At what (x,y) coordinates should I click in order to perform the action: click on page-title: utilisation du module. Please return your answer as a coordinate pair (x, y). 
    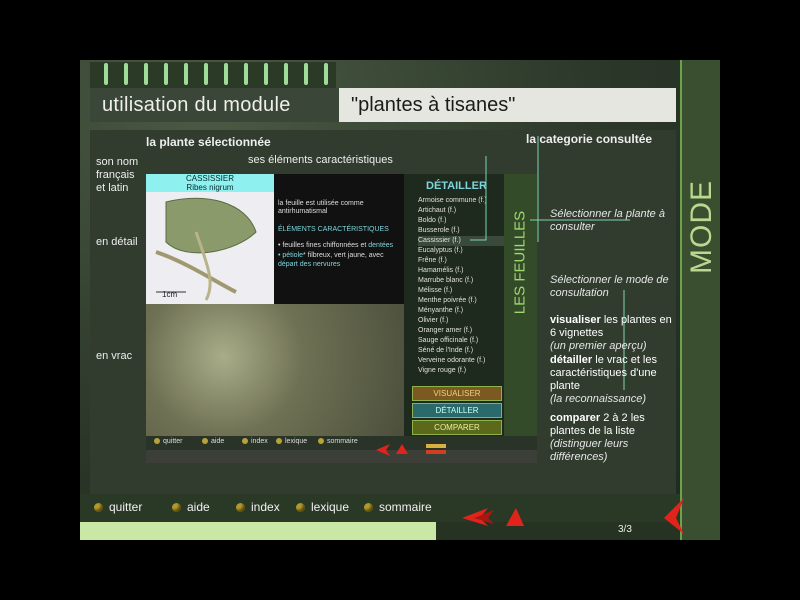
    Looking at the image, I should click on (196, 105).